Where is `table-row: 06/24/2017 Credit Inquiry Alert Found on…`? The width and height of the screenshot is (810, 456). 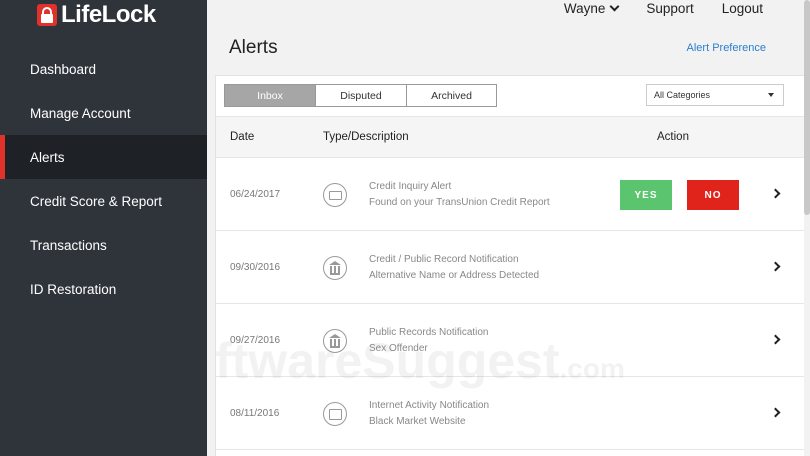
table-row: 06/24/2017 Credit Inquiry Alert Found on… is located at coordinates (510, 194).